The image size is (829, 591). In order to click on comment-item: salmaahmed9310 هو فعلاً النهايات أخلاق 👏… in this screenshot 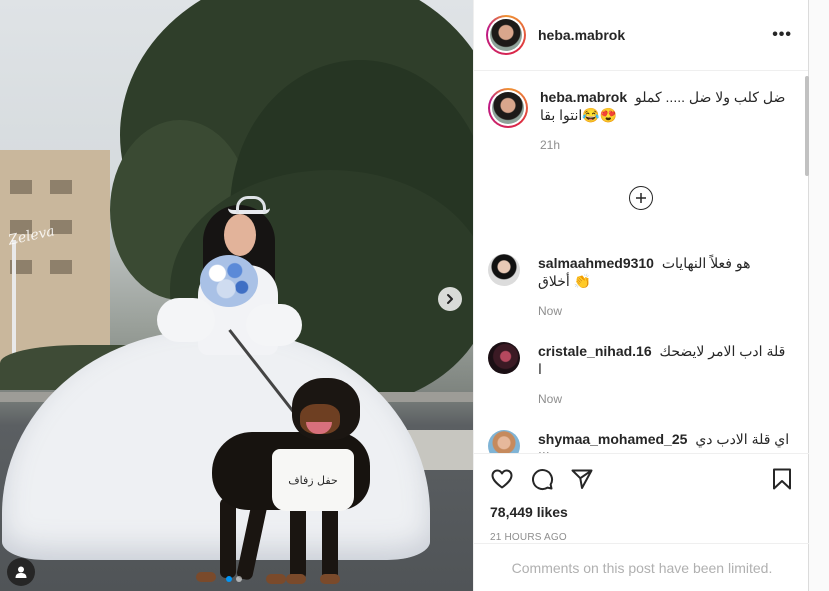, I will do `click(641, 298)`.